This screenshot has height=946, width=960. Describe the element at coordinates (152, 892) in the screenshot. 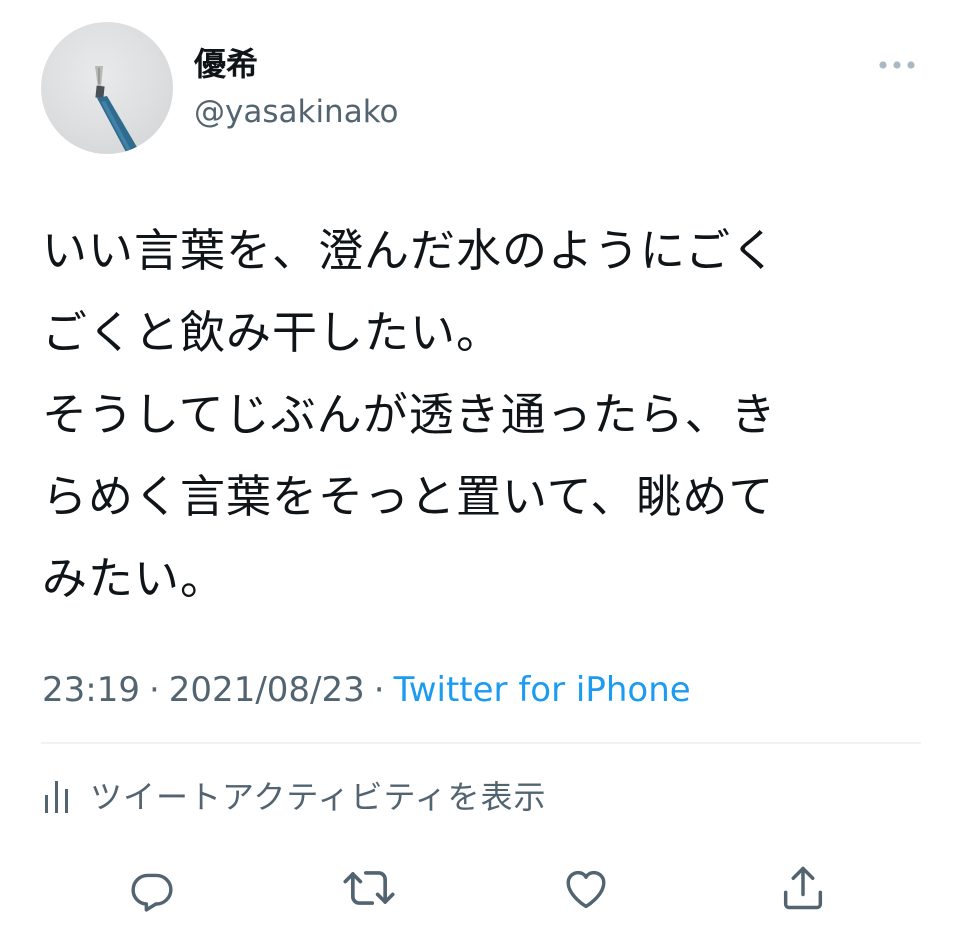

I see `reply-icon` at that location.